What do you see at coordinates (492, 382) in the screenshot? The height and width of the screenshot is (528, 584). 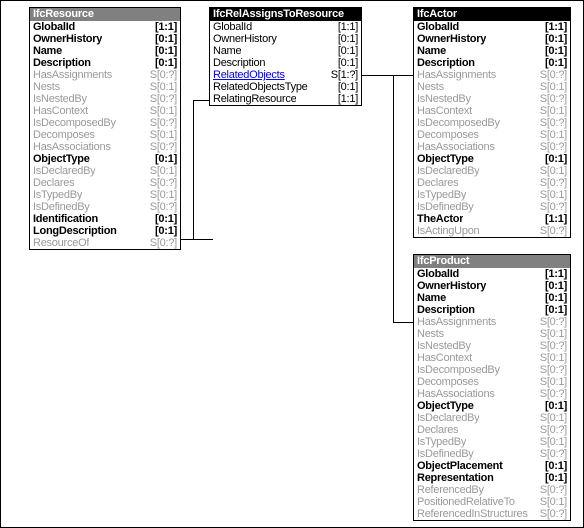 I see `attribute-row: Decomposes S[0:1]` at bounding box center [492, 382].